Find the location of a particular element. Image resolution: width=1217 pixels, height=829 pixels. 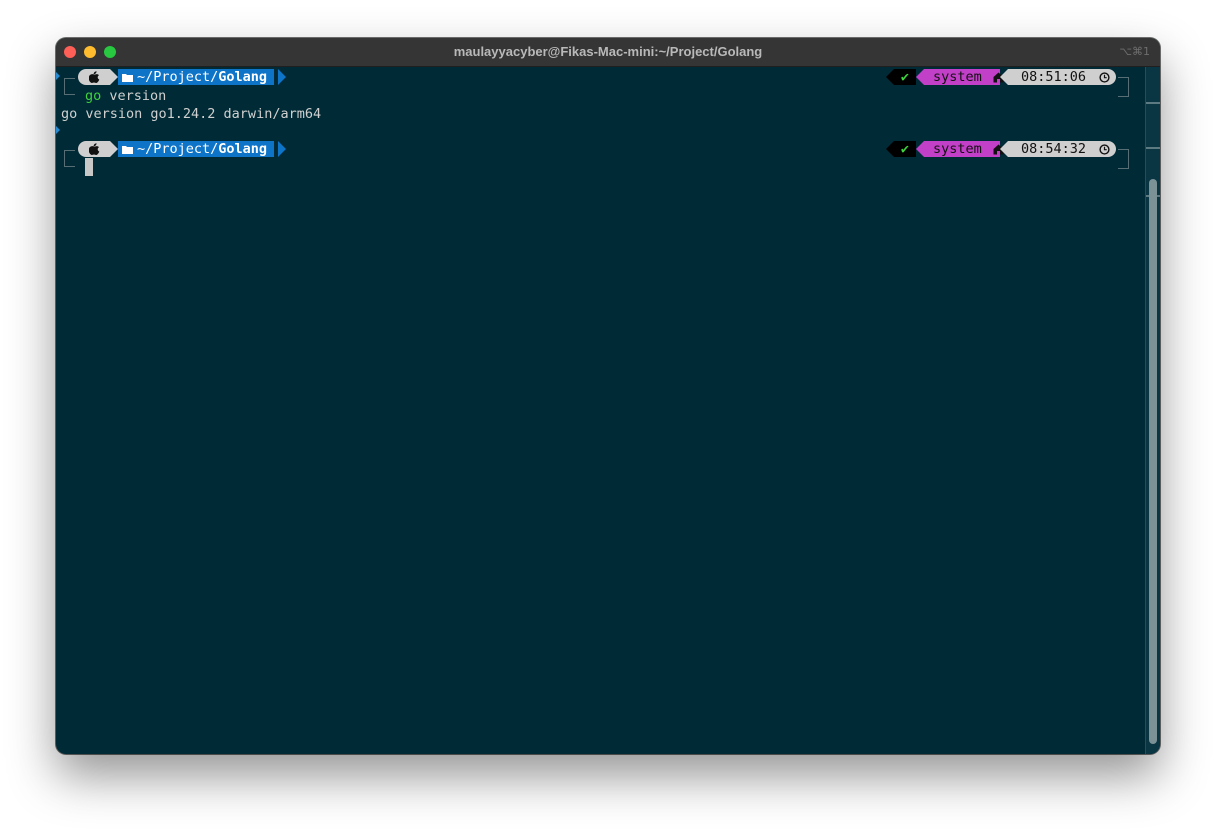

window-shortcut: ⌥⌘1 is located at coordinates (1134, 51).